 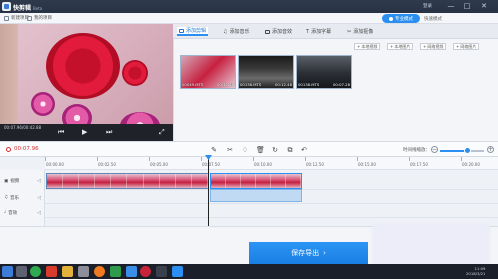 I want to click on current-timecode: 00:07.96, so click(x=22, y=149).